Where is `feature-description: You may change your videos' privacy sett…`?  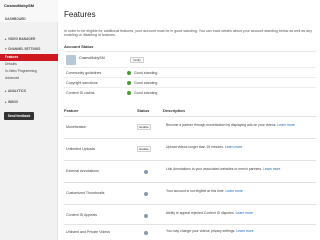 feature-description: You may change your videos' privacy sett… is located at coordinates (240, 231).